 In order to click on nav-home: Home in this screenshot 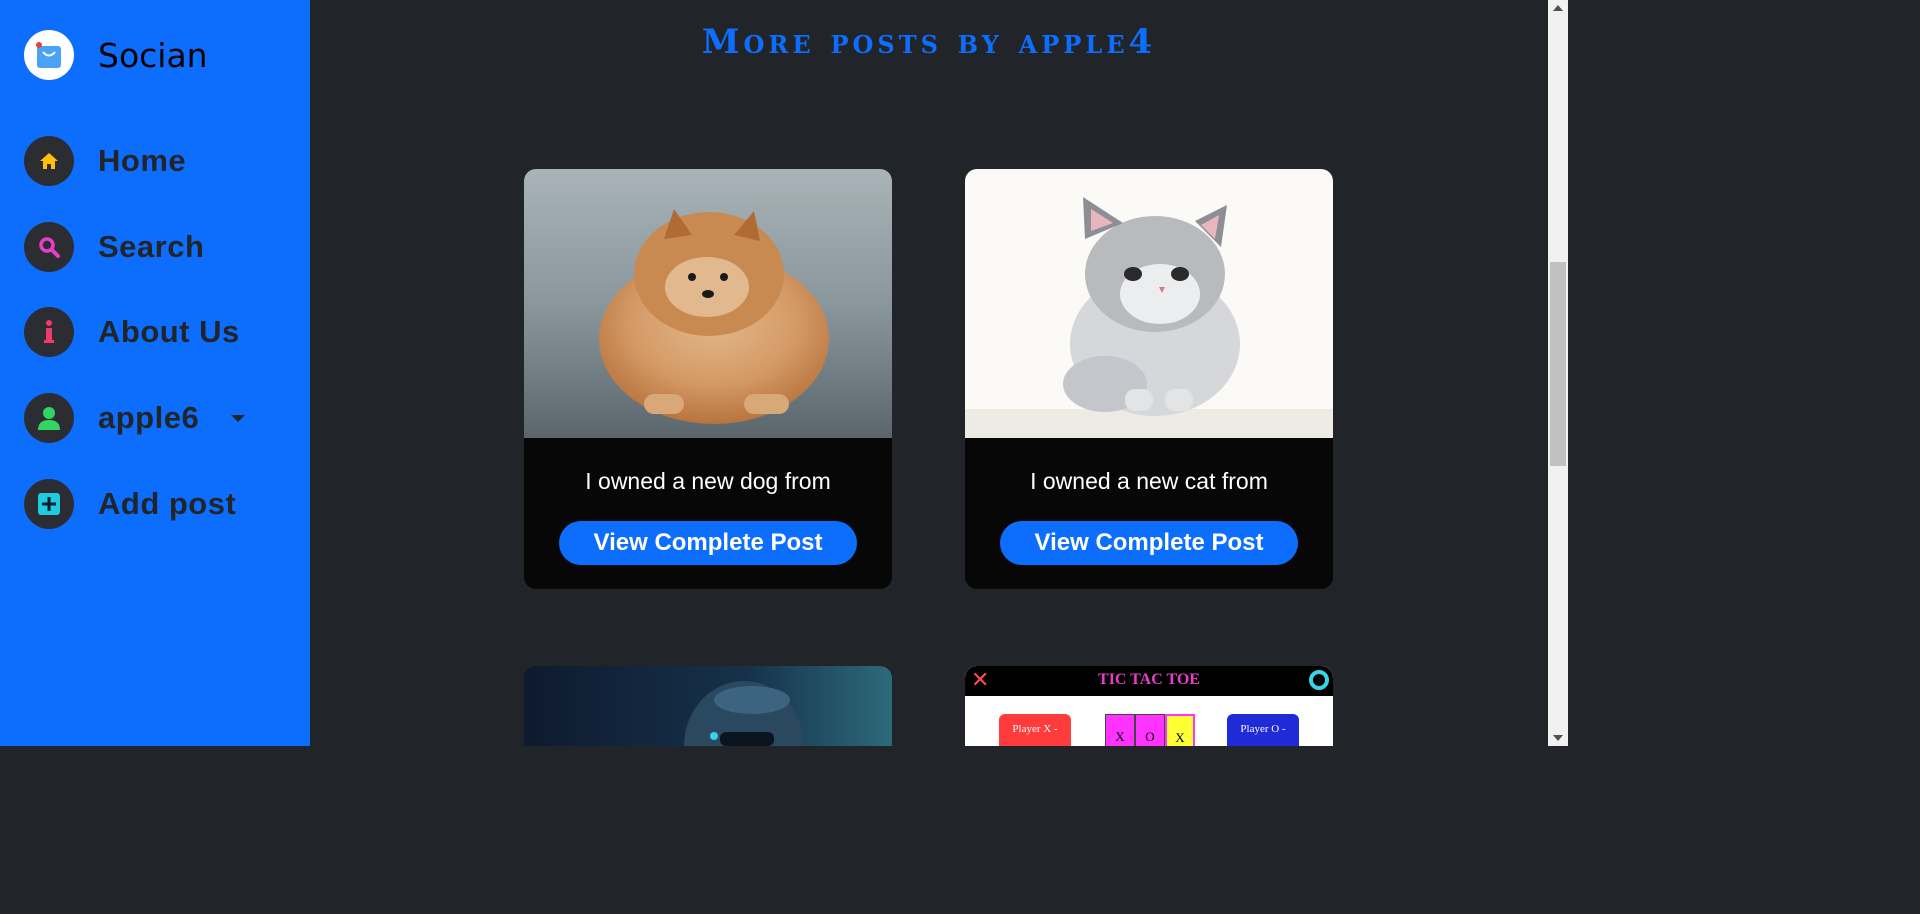, I will do `click(105, 161)`.